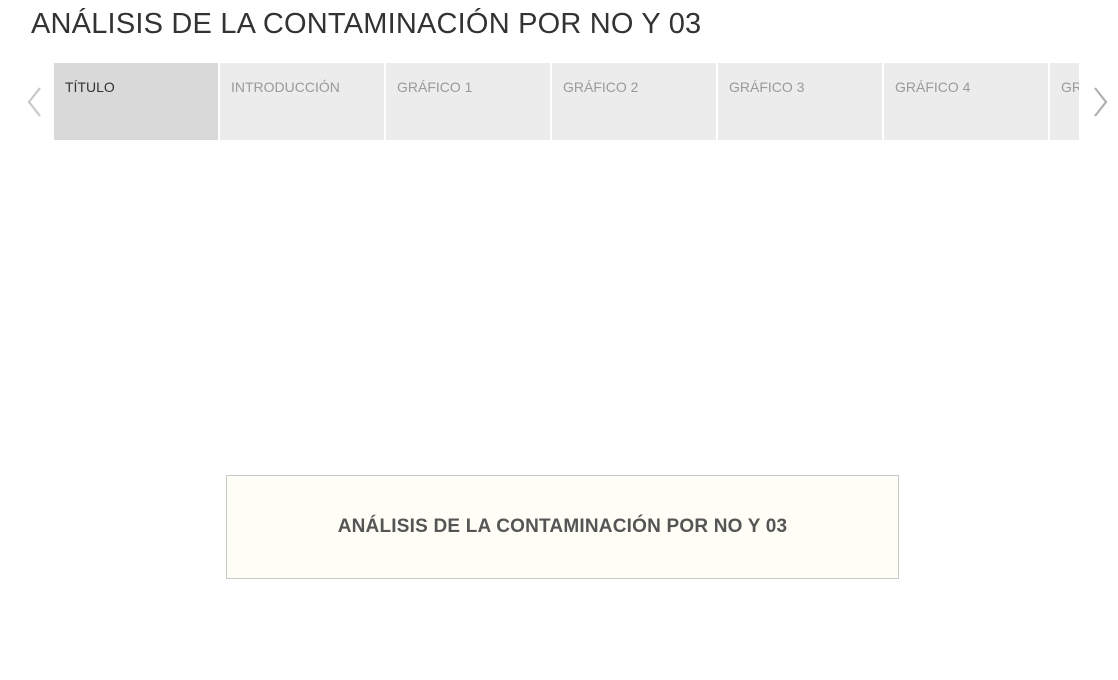  I want to click on story-point-label: GRÁFICO 2, so click(601, 87).